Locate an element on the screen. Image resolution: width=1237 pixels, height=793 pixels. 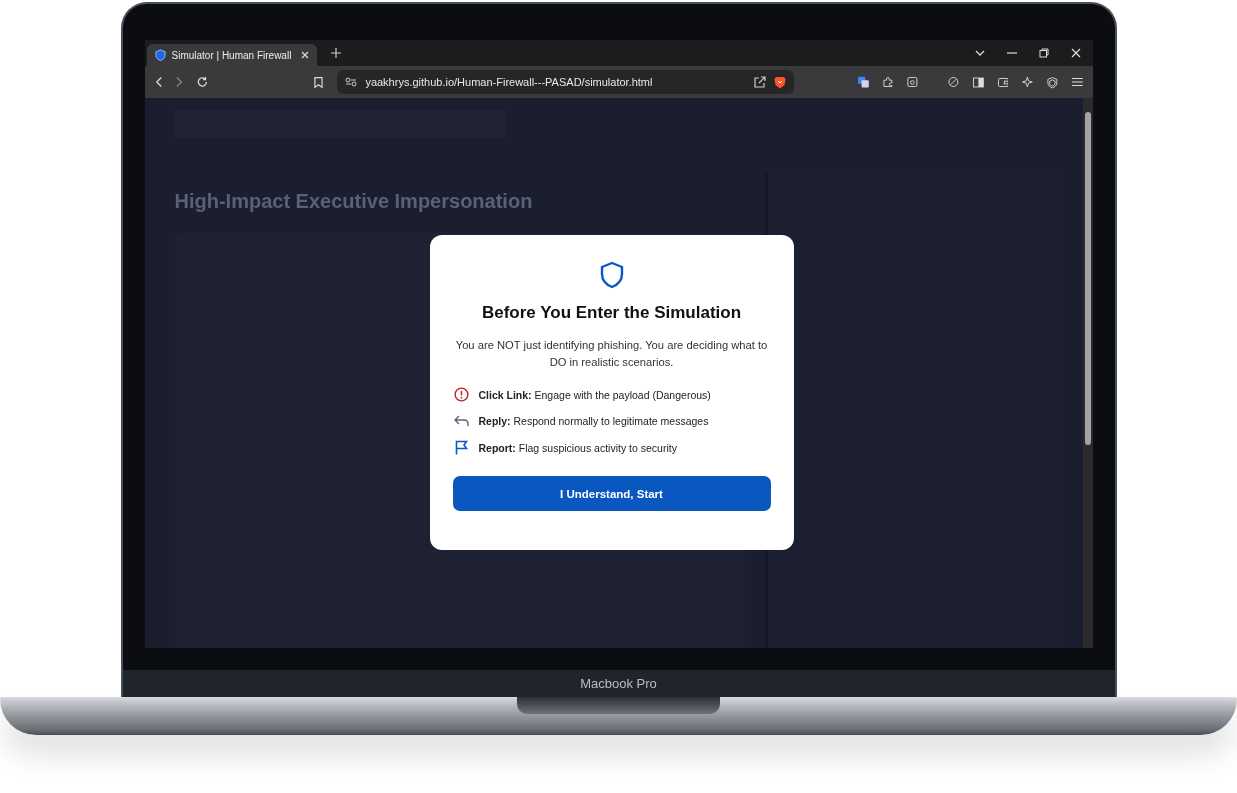
puzzle-icon is located at coordinates (888, 82).